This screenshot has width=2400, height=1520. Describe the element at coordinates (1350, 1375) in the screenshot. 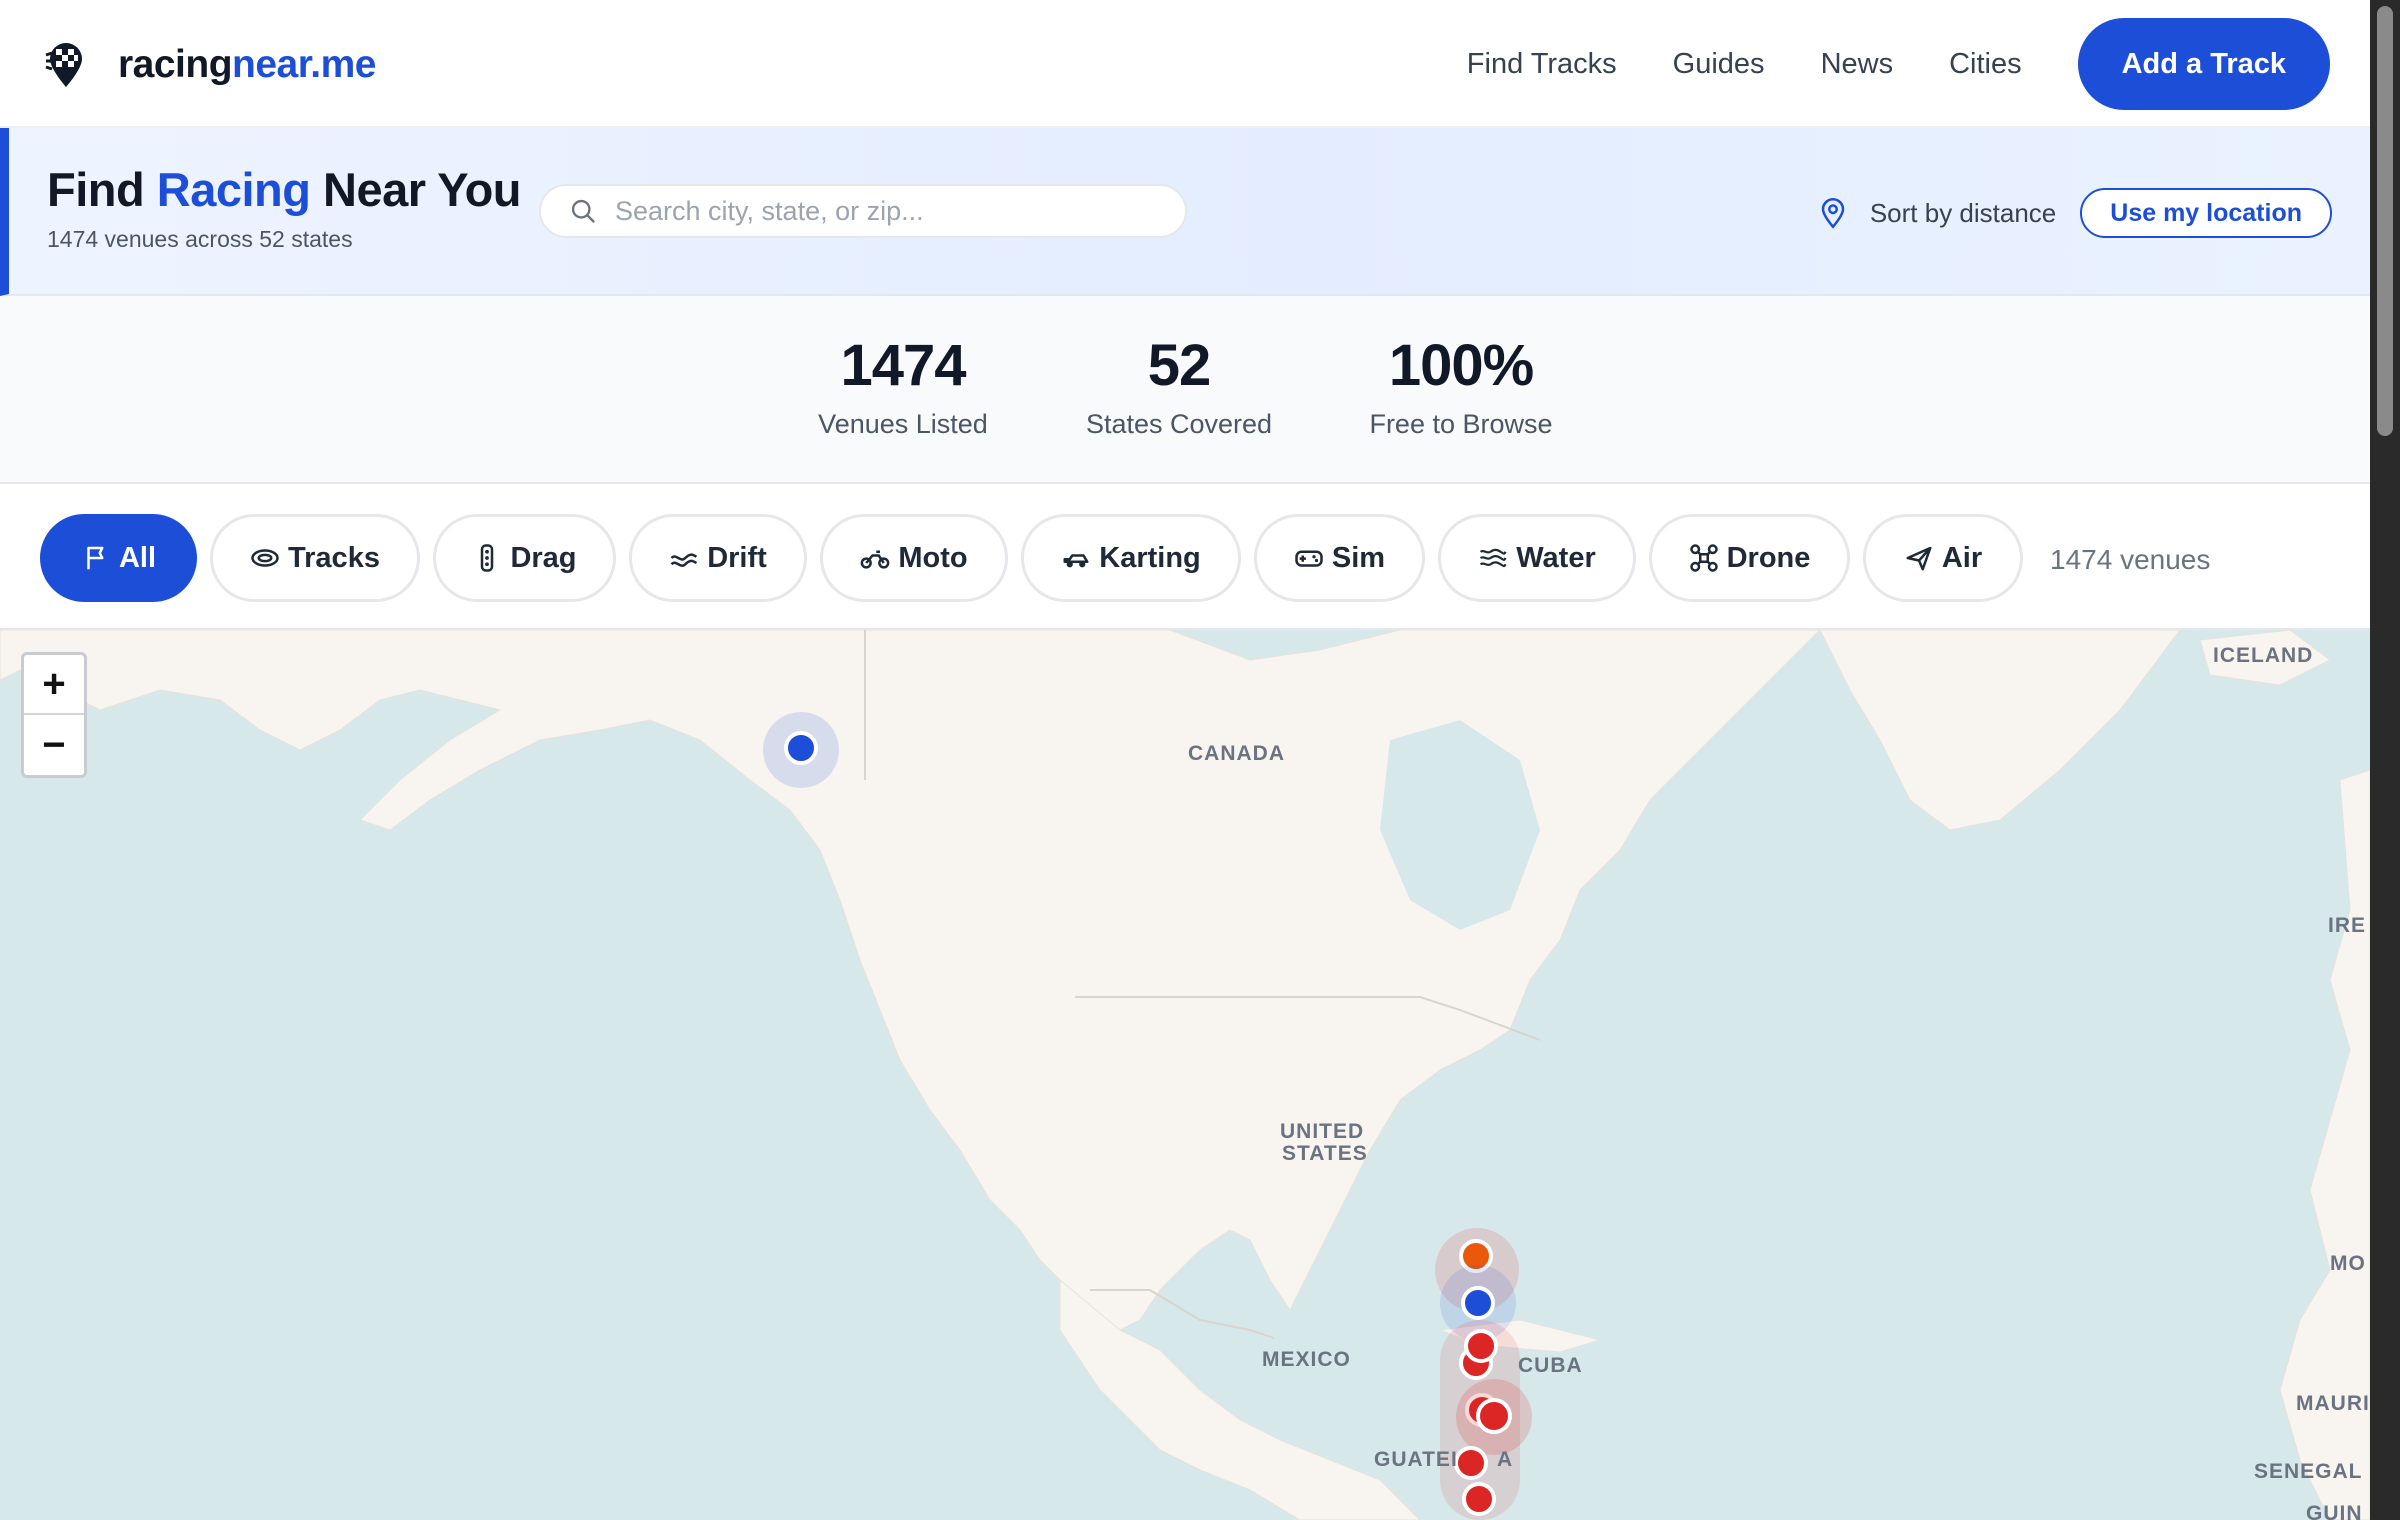

I see `gulf-of-mexico` at that location.